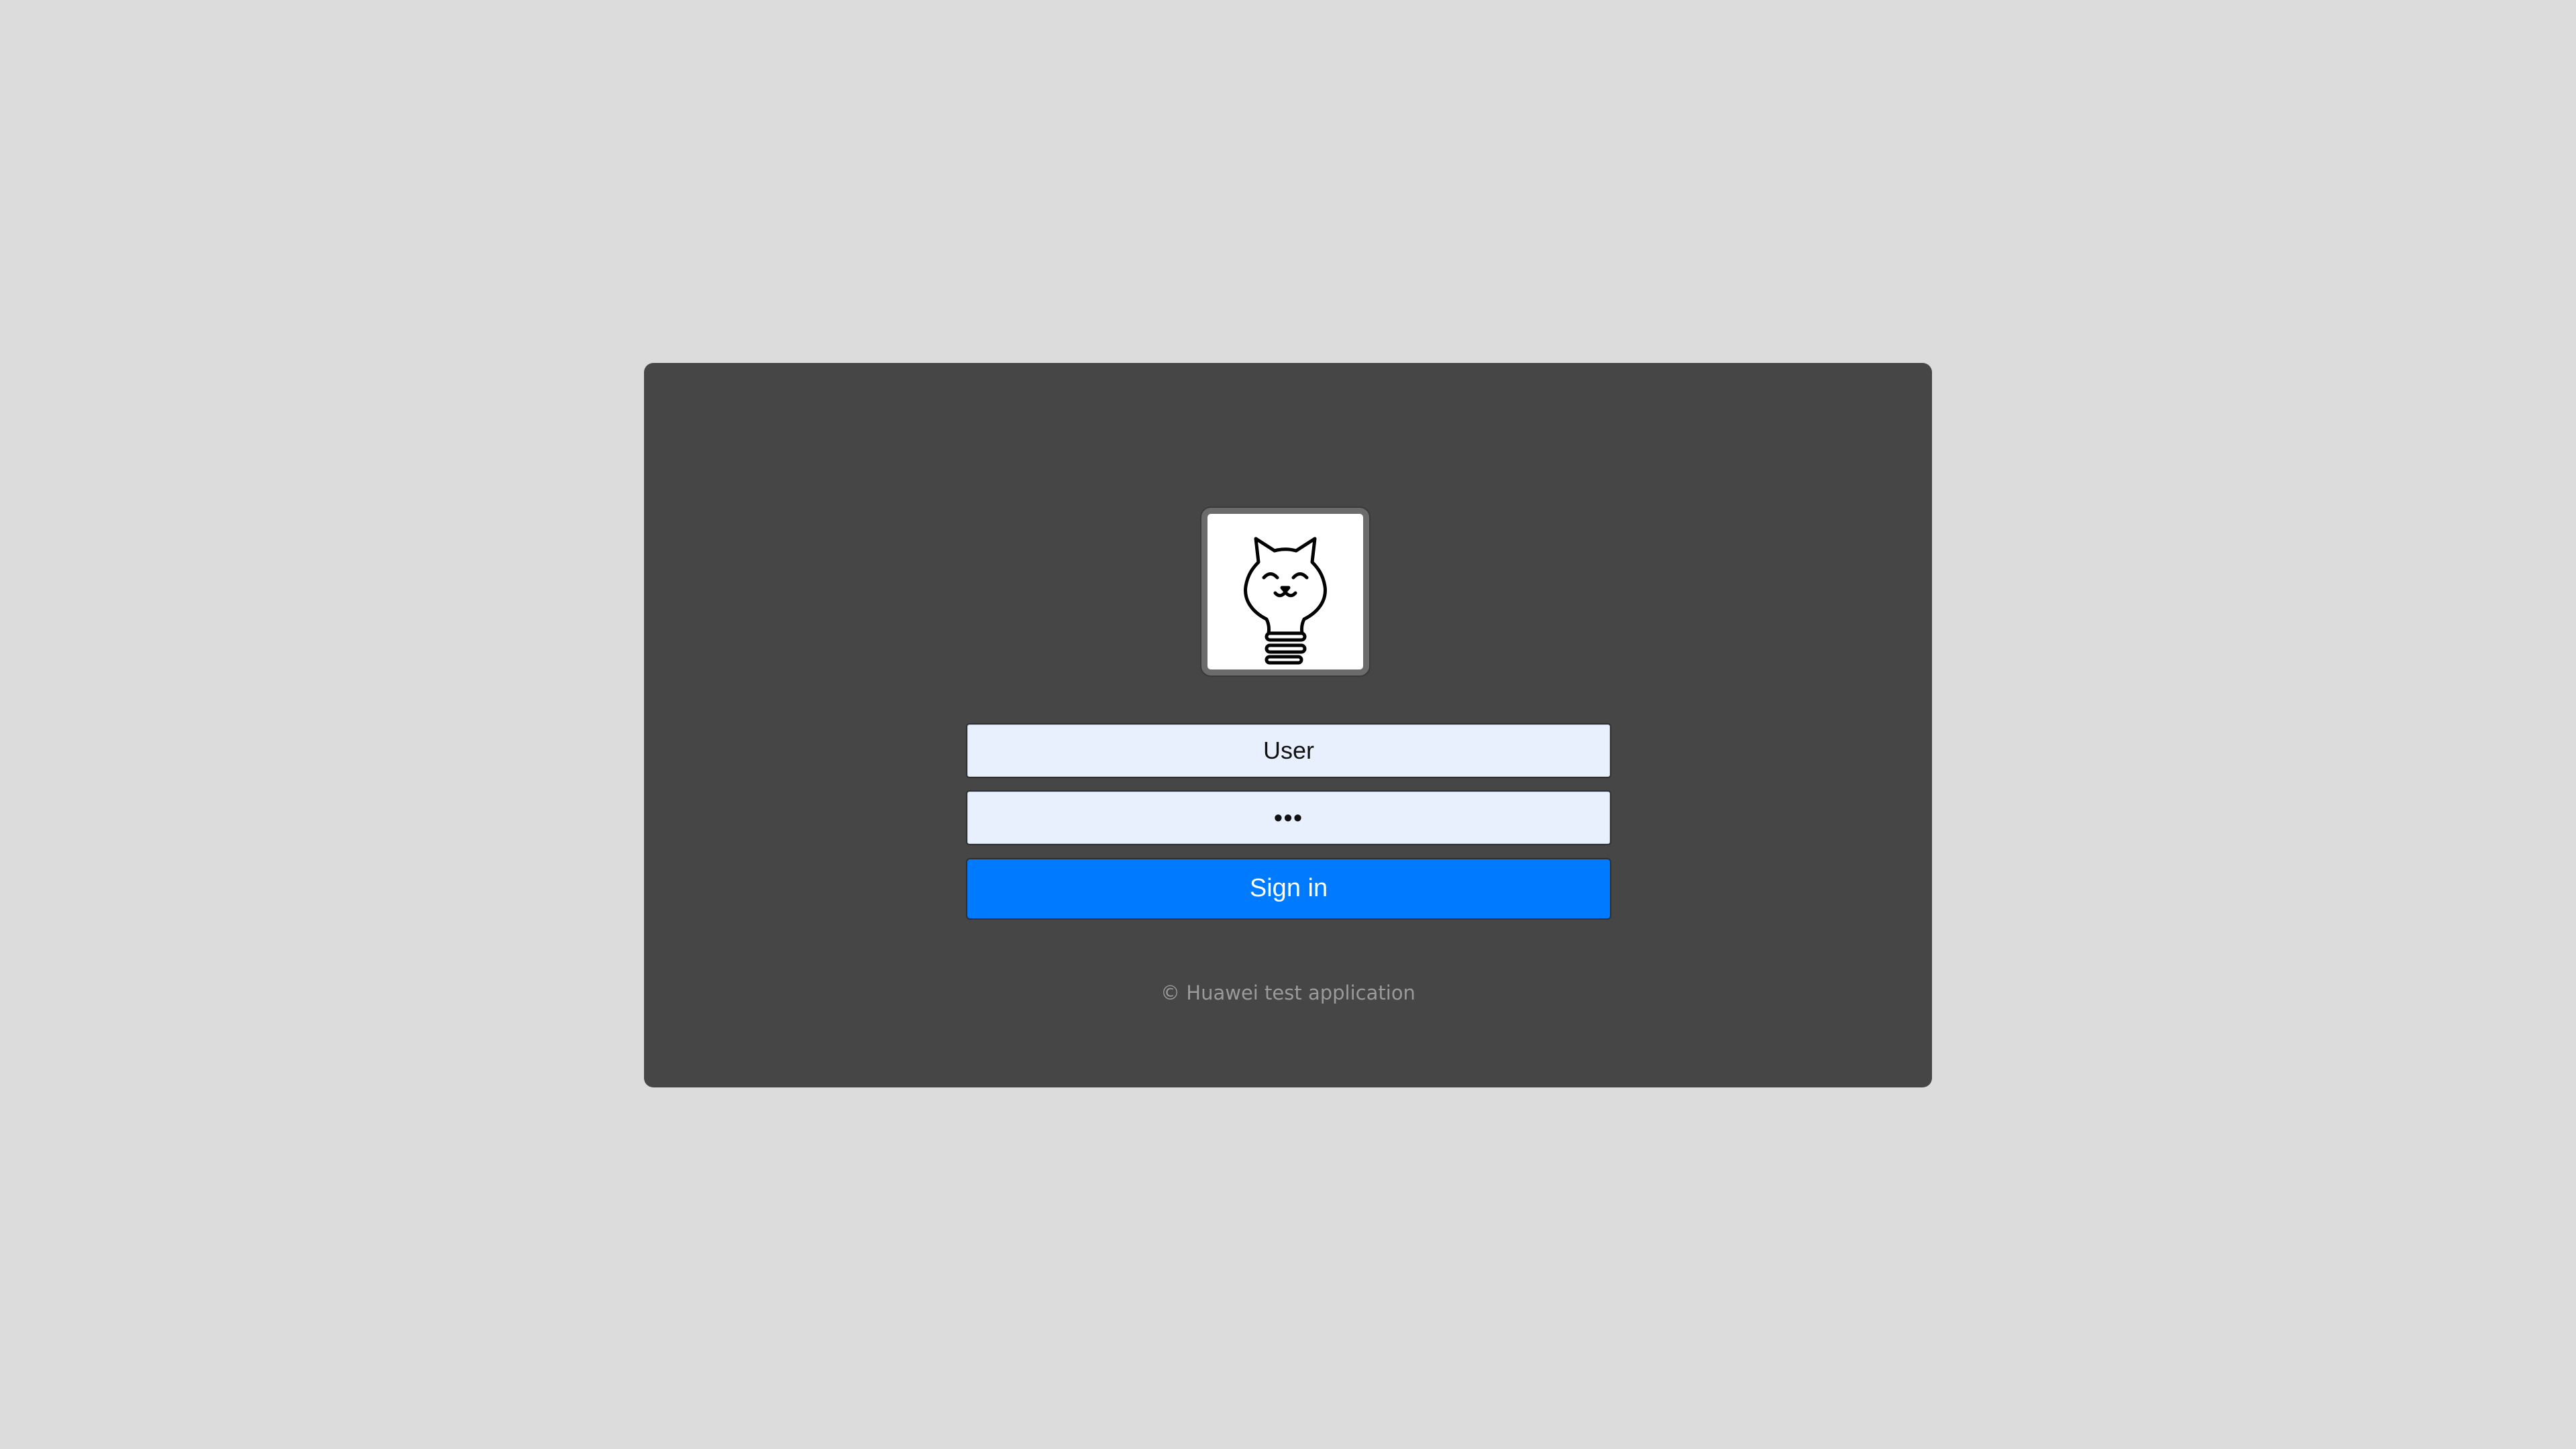  Describe the element at coordinates (1288, 889) in the screenshot. I see `signin-button: Sign in` at that location.